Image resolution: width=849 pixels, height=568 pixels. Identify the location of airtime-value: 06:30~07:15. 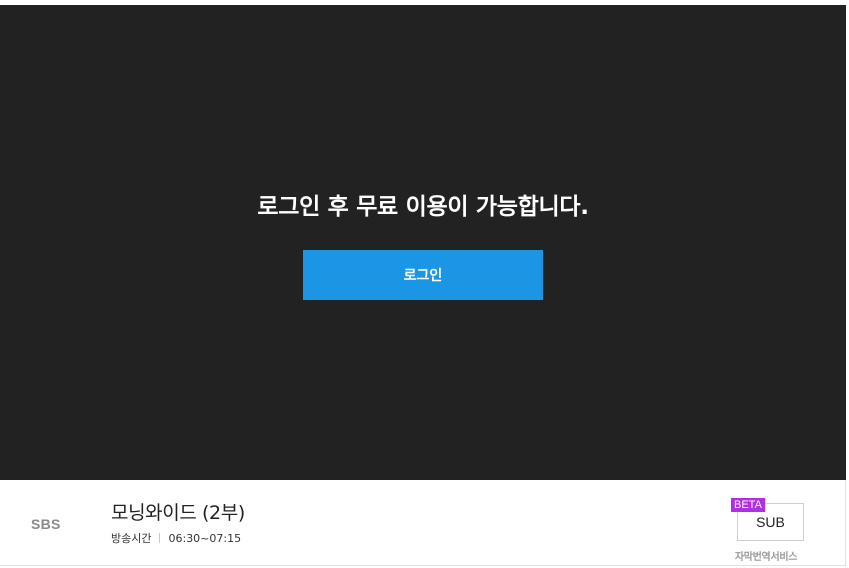
(205, 538).